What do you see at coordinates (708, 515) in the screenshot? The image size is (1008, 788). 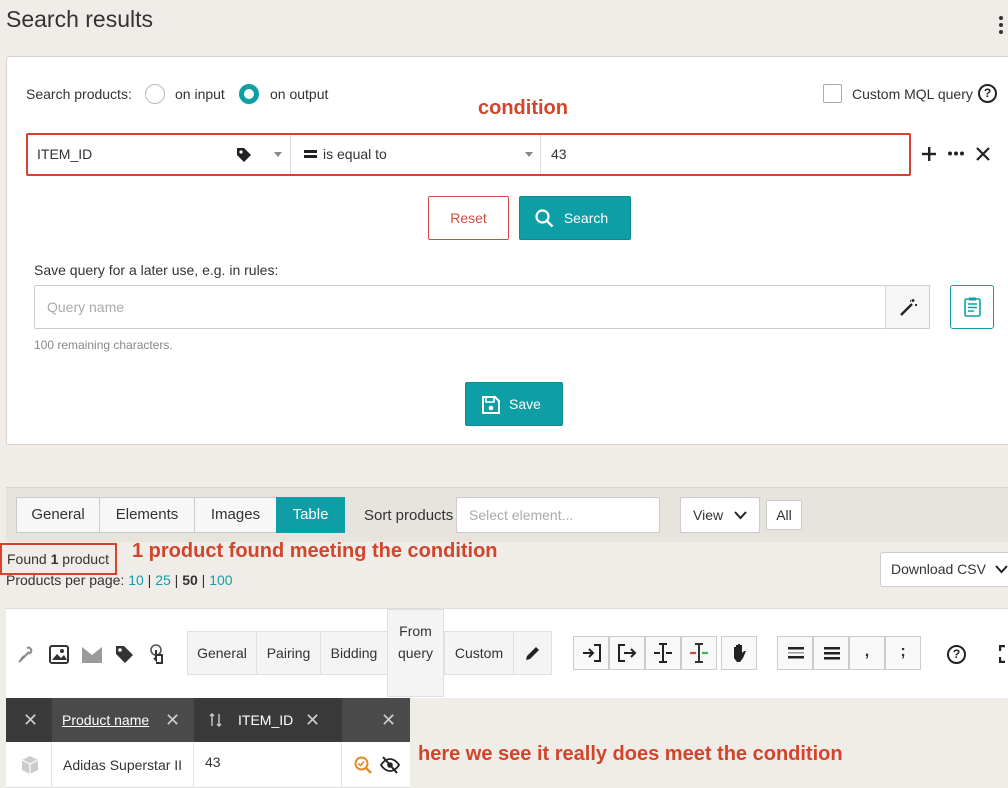 I see `view-label: View` at bounding box center [708, 515].